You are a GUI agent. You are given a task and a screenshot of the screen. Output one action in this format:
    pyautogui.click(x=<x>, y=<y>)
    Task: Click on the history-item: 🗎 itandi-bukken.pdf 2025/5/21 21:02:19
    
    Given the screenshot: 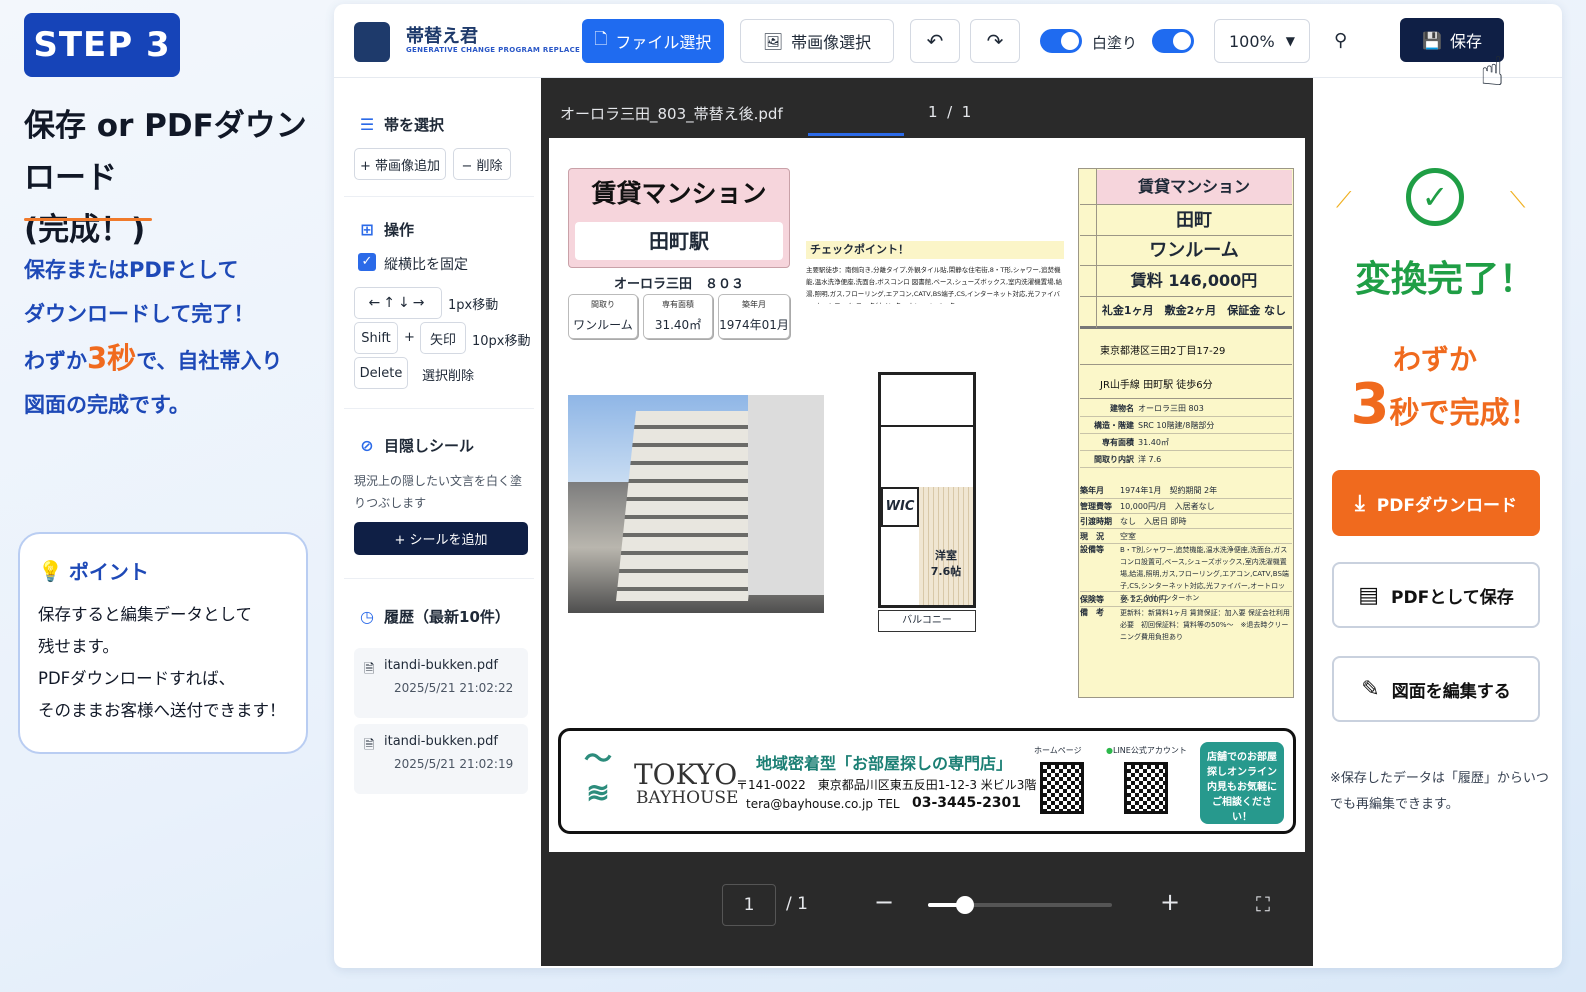 What is the action you would take?
    pyautogui.click(x=441, y=759)
    